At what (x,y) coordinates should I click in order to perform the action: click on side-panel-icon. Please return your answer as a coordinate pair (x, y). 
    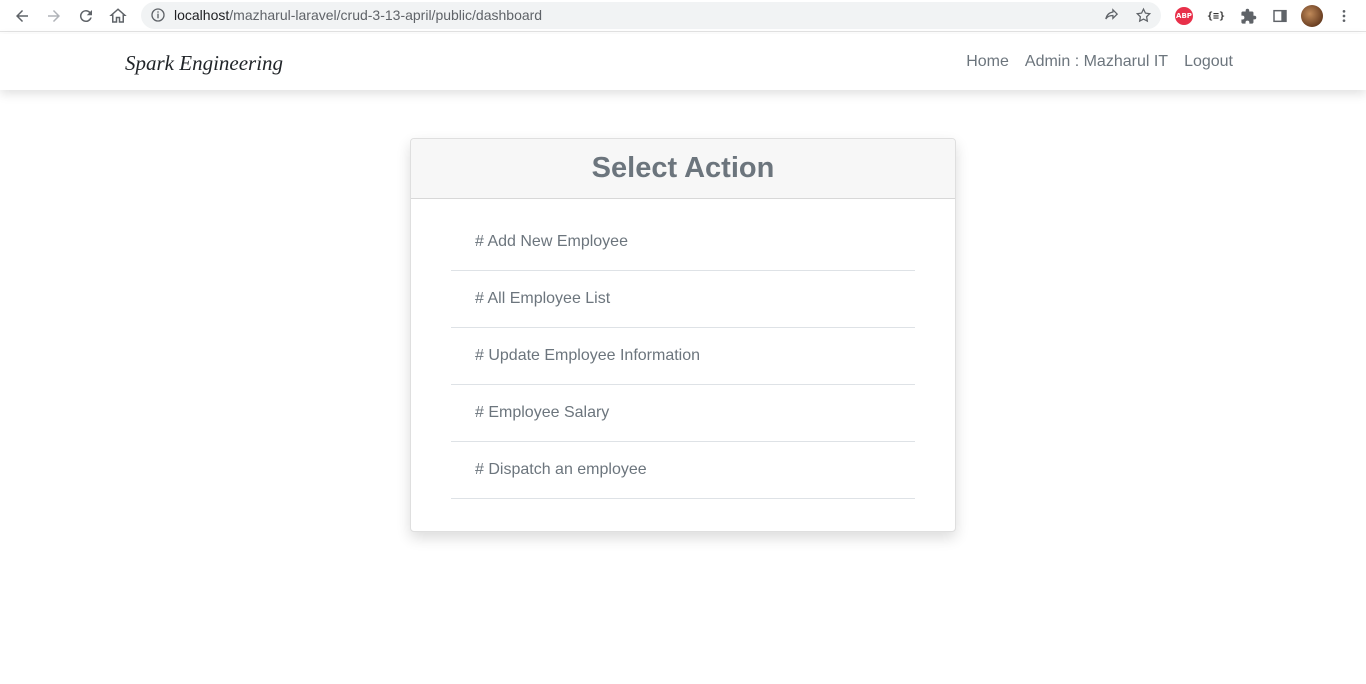
    Looking at the image, I should click on (1280, 16).